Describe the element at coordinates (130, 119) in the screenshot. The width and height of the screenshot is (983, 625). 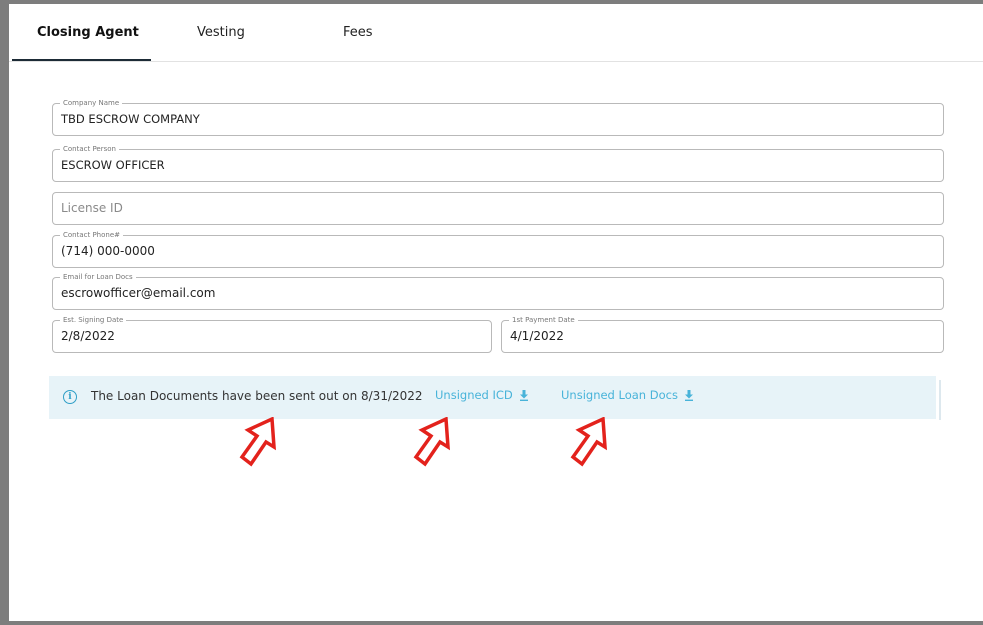
I see `company-name-value: TBD ESCROW COMPANY` at that location.